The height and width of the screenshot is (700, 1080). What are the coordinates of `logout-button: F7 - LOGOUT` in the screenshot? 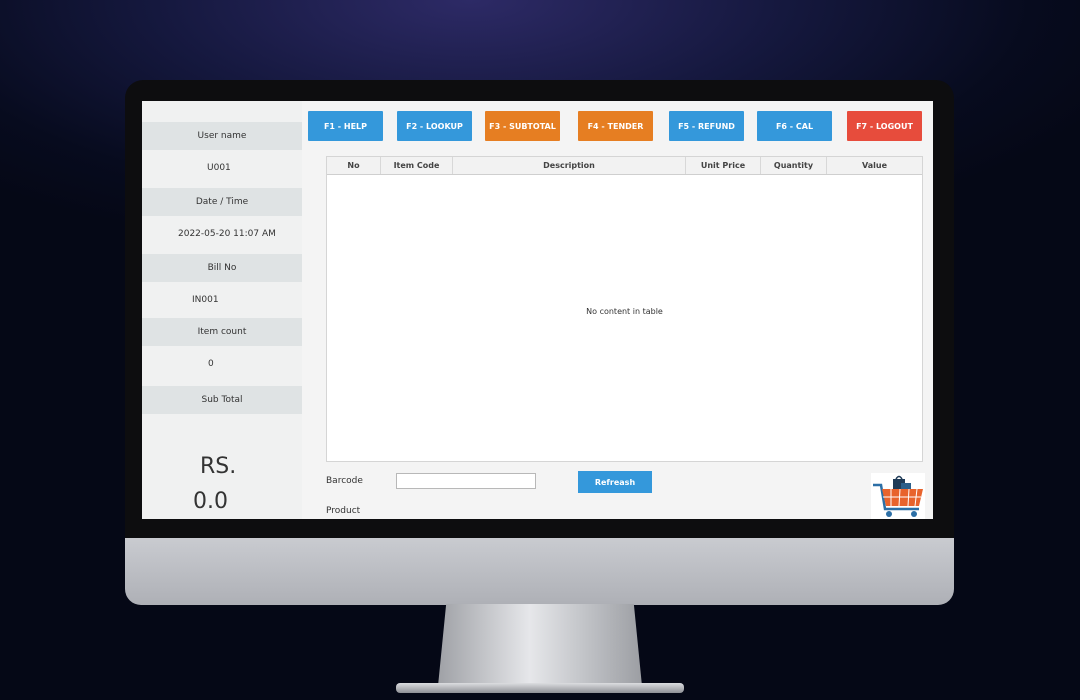 It's located at (884, 126).